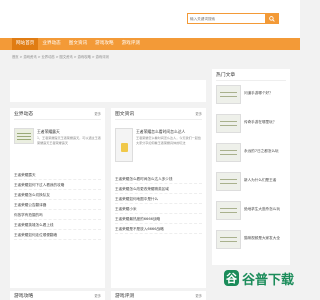  Describe the element at coordinates (125, 114) in the screenshot. I see `news-panel-title: 图文资讯` at that location.